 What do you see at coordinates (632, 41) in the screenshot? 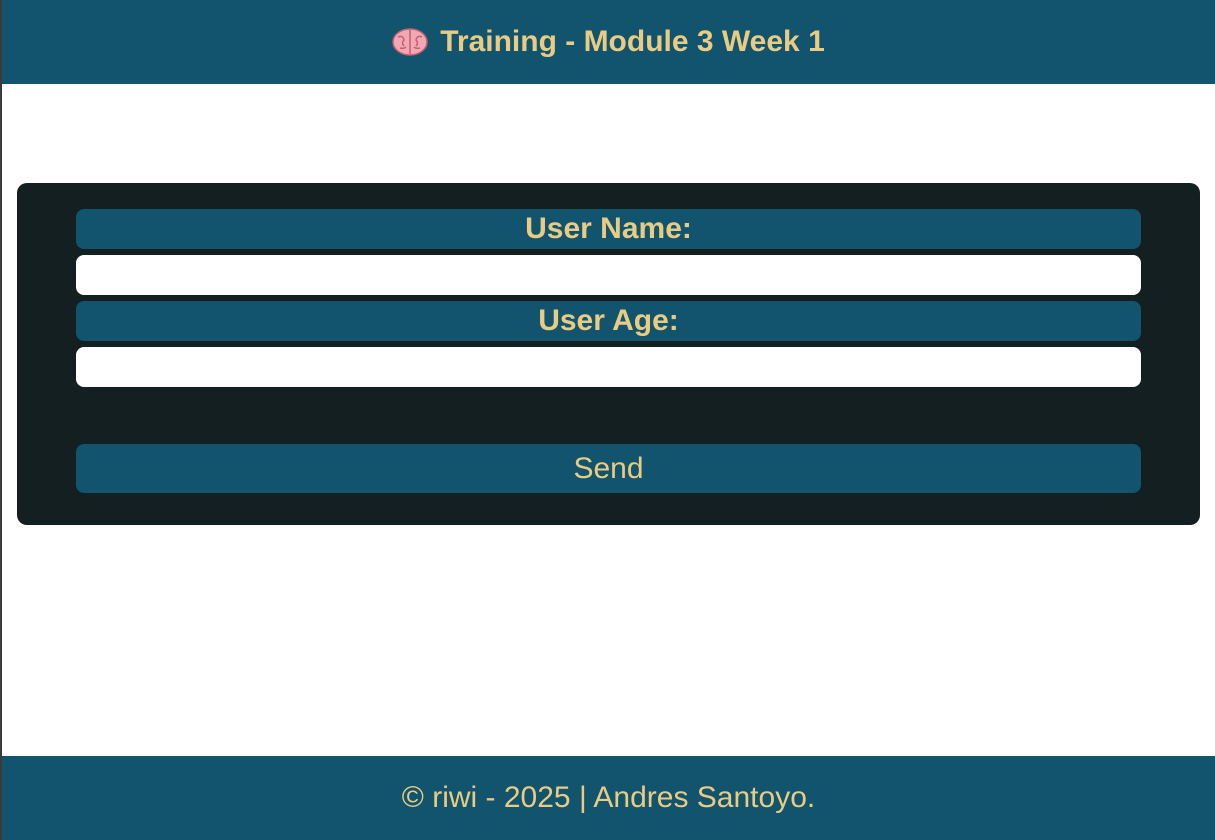
I see `page-title: Training - Module 3 Week 1` at bounding box center [632, 41].